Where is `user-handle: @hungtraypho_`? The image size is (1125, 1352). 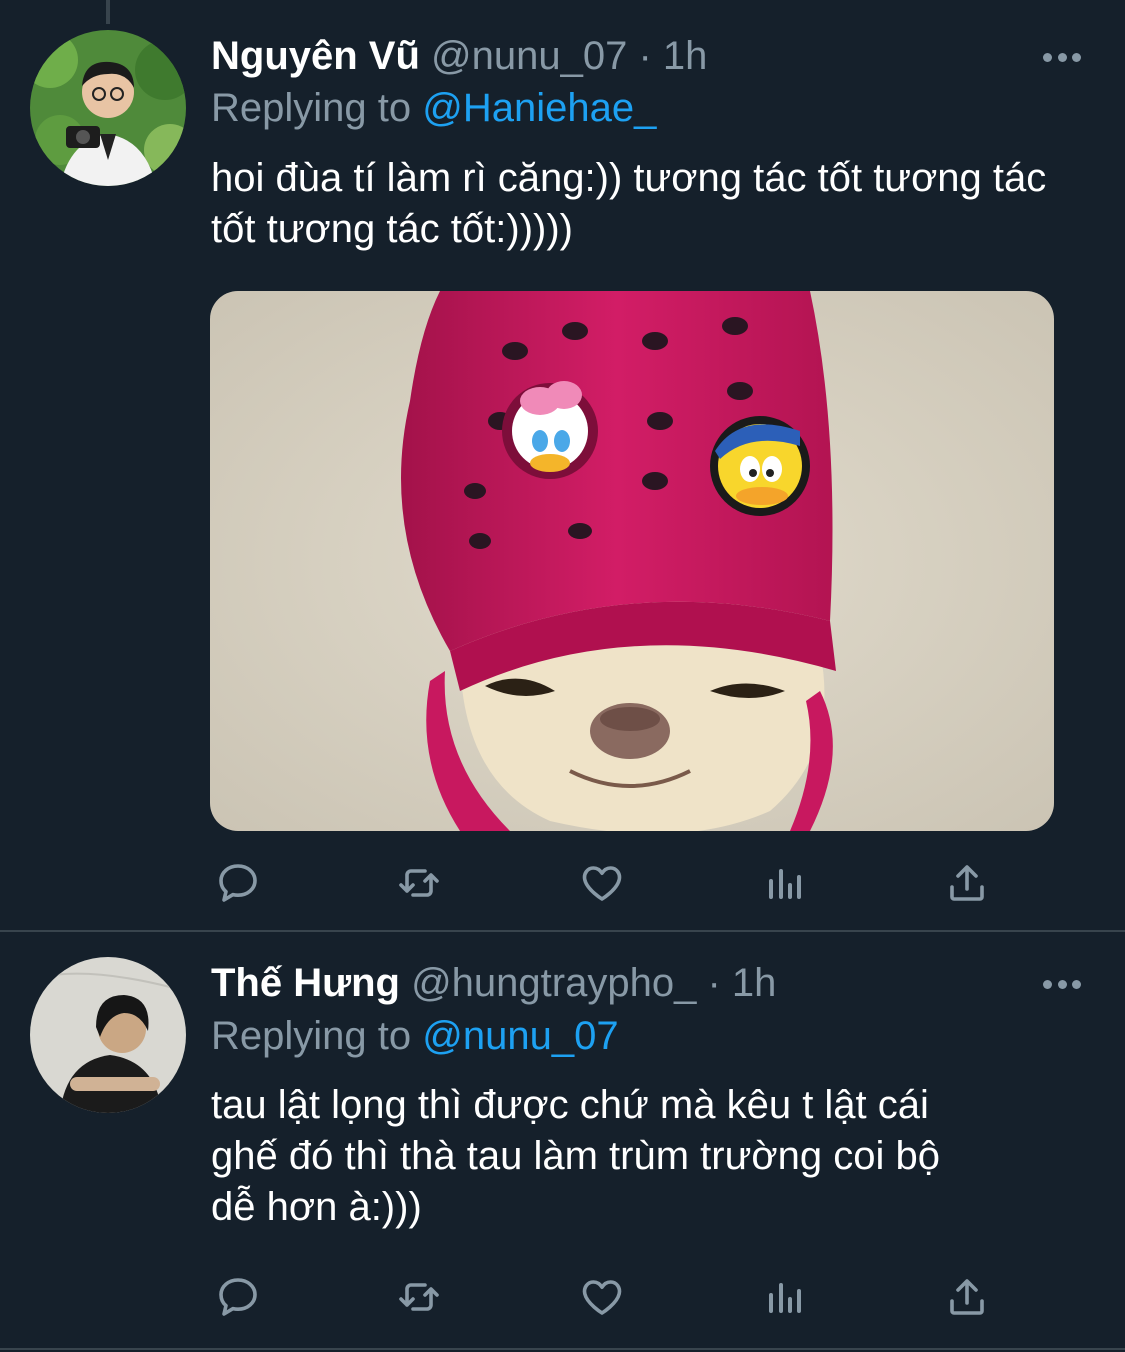 user-handle: @hungtraypho_ is located at coordinates (553, 983).